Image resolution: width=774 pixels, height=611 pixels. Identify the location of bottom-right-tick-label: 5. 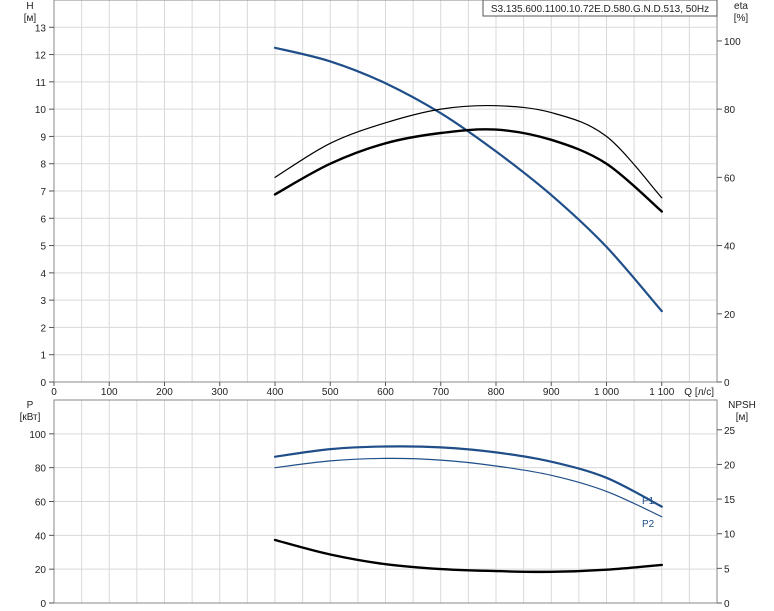
(727, 569).